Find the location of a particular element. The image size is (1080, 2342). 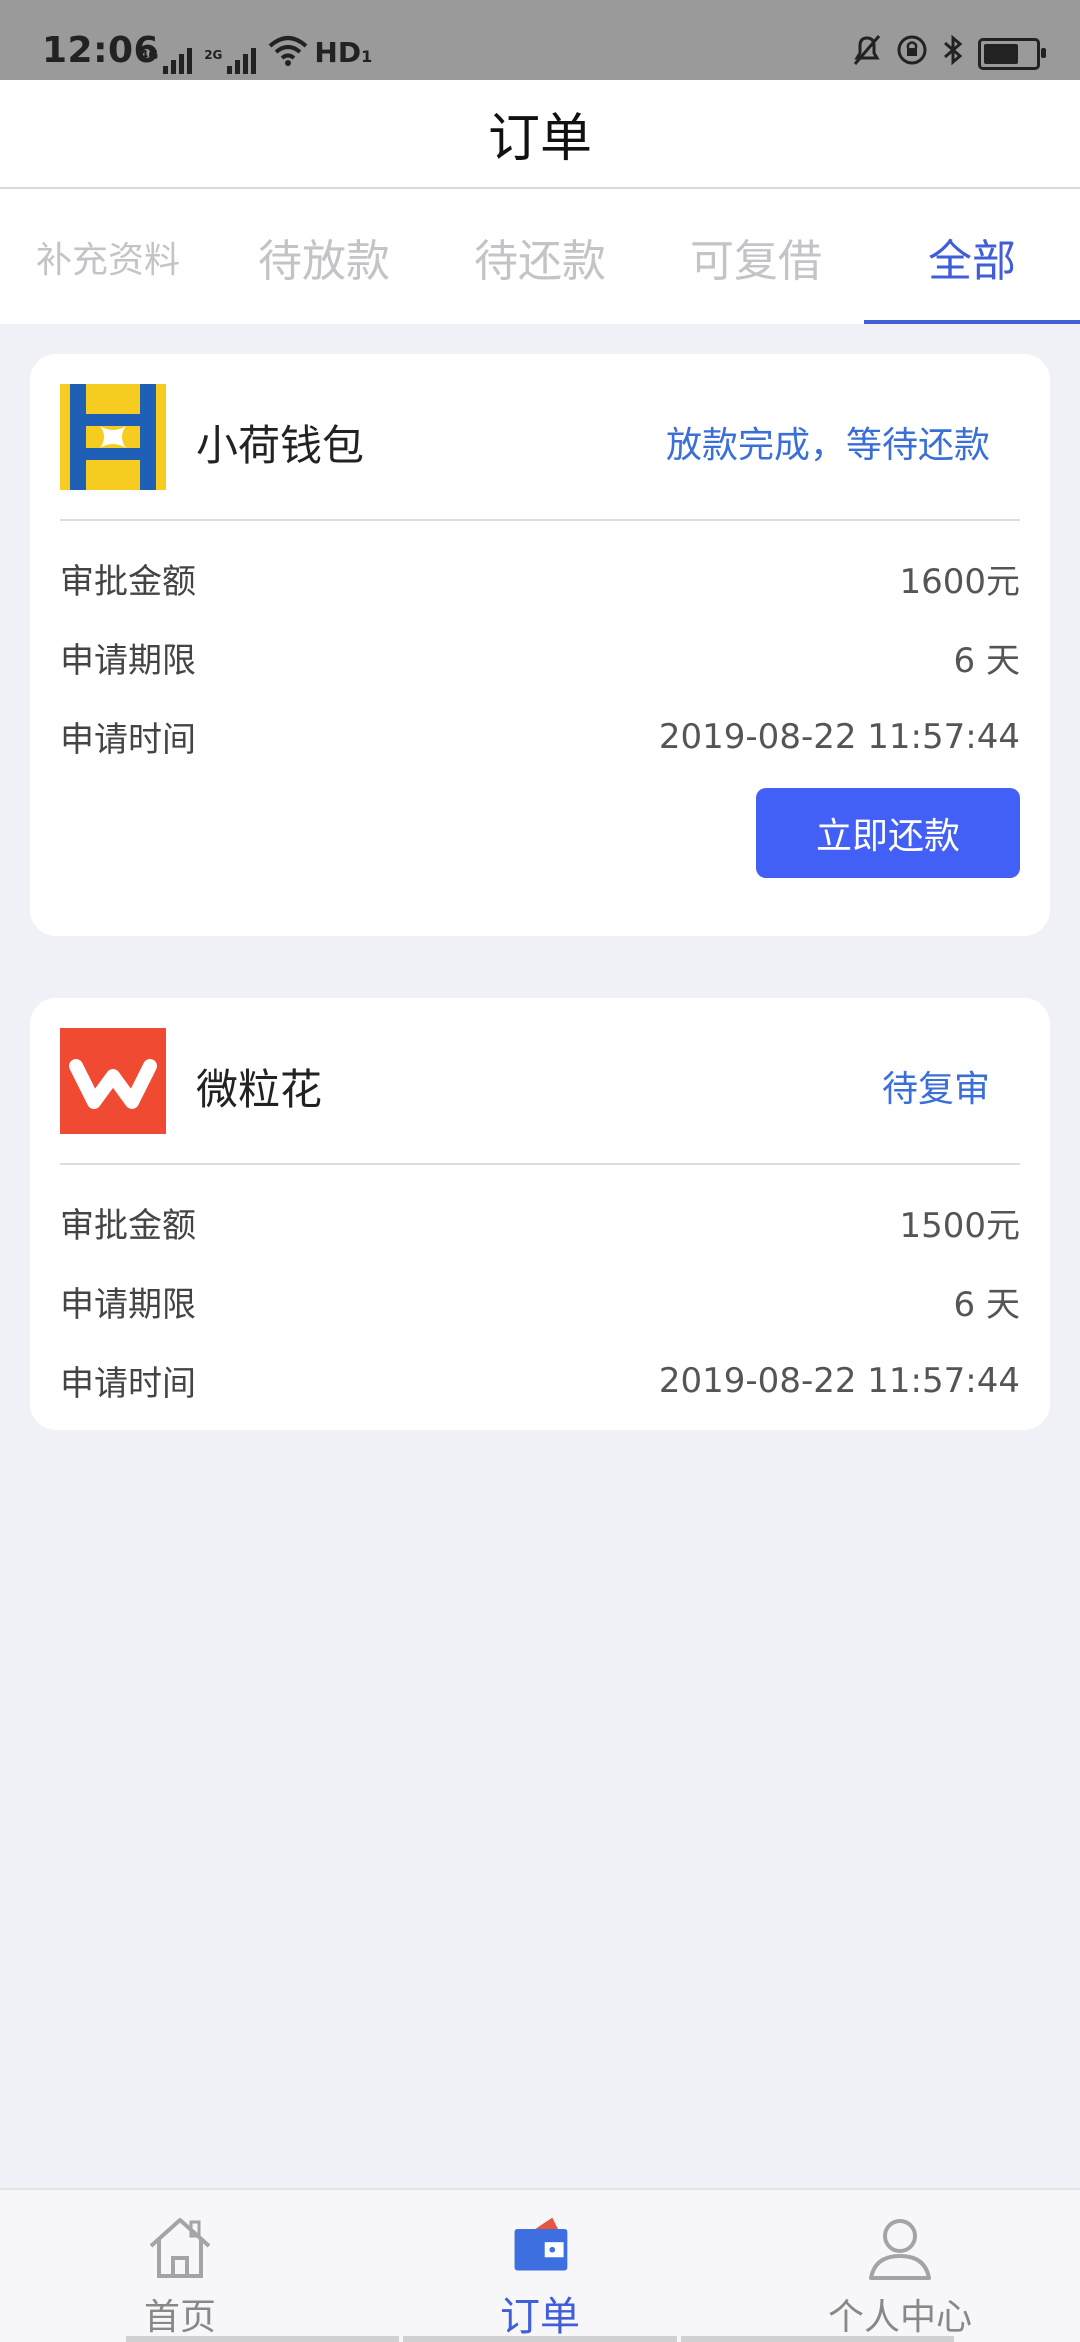

gesture-strip is located at coordinates (540, 2339).